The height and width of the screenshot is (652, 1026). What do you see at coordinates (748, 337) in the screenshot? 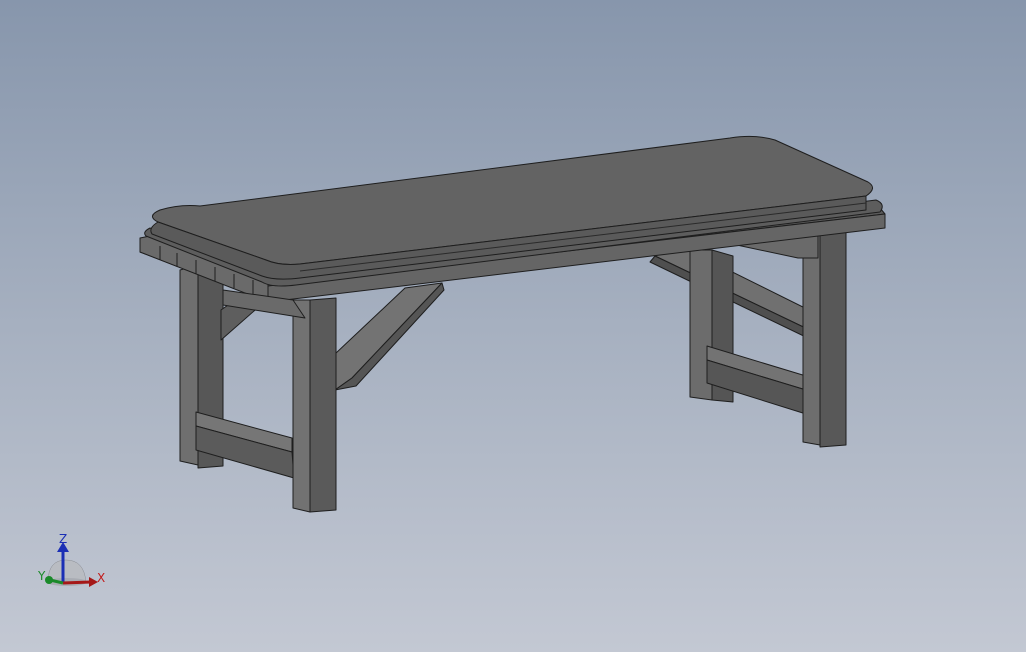
I see `back-right-leg-assembly` at bounding box center [748, 337].